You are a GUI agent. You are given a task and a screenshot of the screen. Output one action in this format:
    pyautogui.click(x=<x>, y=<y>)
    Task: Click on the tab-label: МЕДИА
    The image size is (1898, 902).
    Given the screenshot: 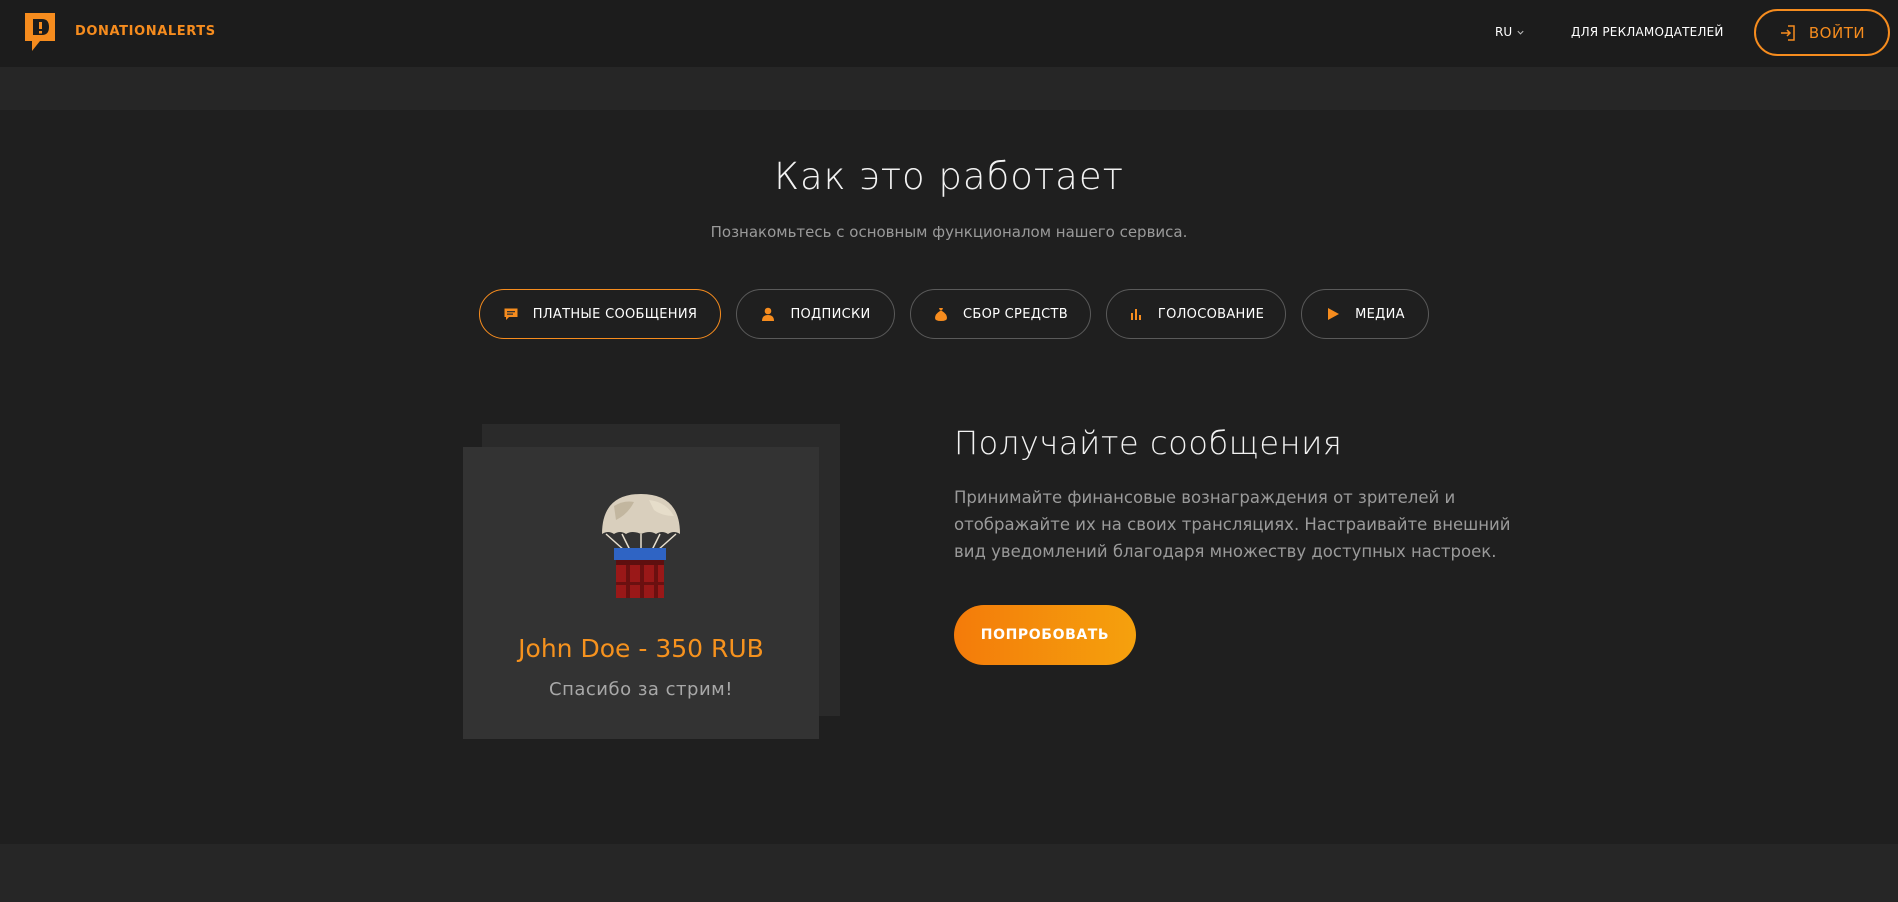 What is the action you would take?
    pyautogui.click(x=1380, y=314)
    